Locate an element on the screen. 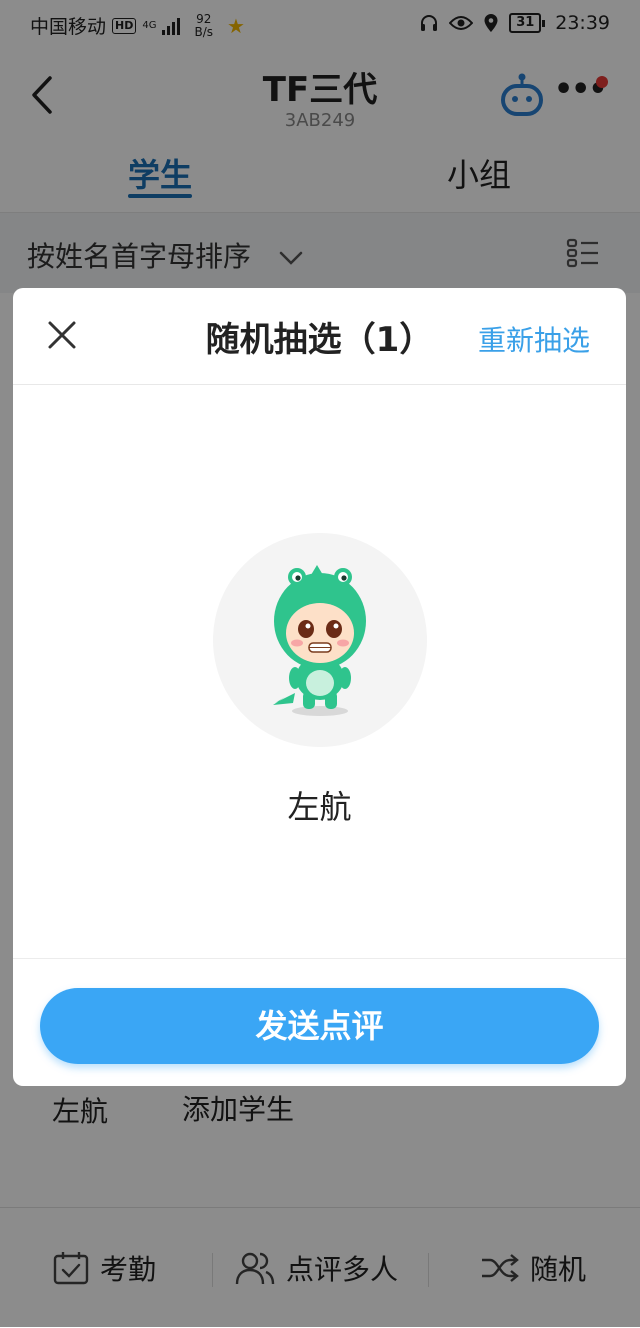  dinosaur-avatar-icon is located at coordinates (319, 640).